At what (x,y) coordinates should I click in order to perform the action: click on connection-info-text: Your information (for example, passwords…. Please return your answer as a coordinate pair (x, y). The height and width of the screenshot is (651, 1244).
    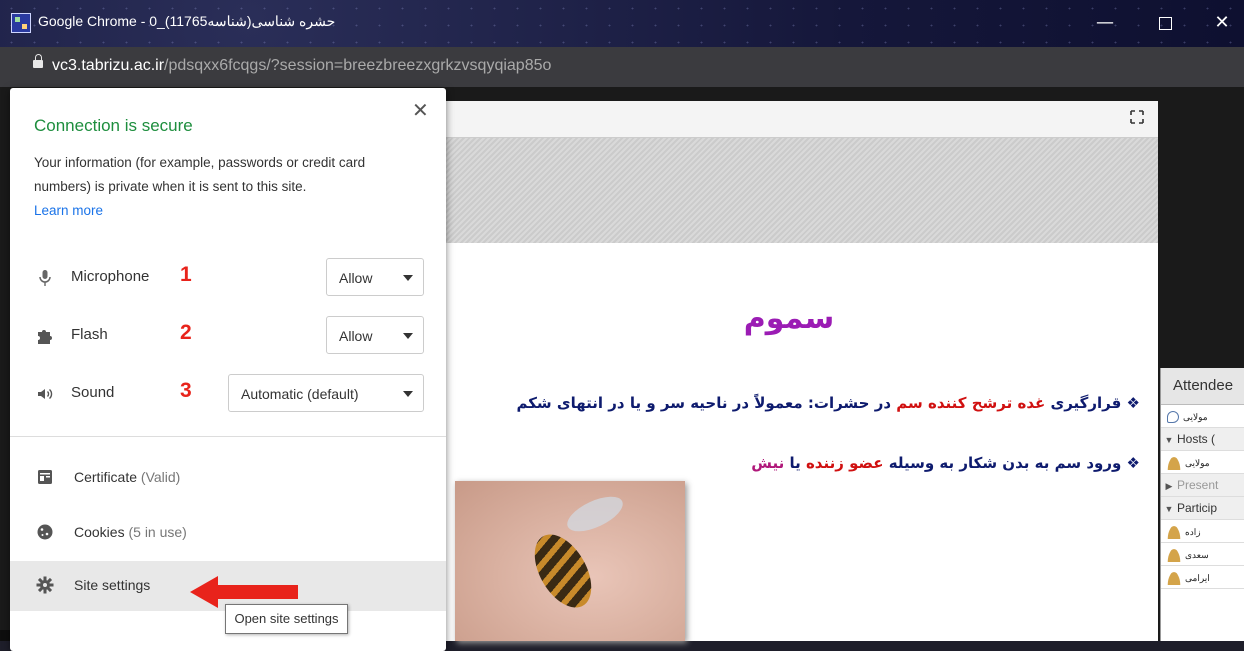
    Looking at the image, I should click on (200, 186).